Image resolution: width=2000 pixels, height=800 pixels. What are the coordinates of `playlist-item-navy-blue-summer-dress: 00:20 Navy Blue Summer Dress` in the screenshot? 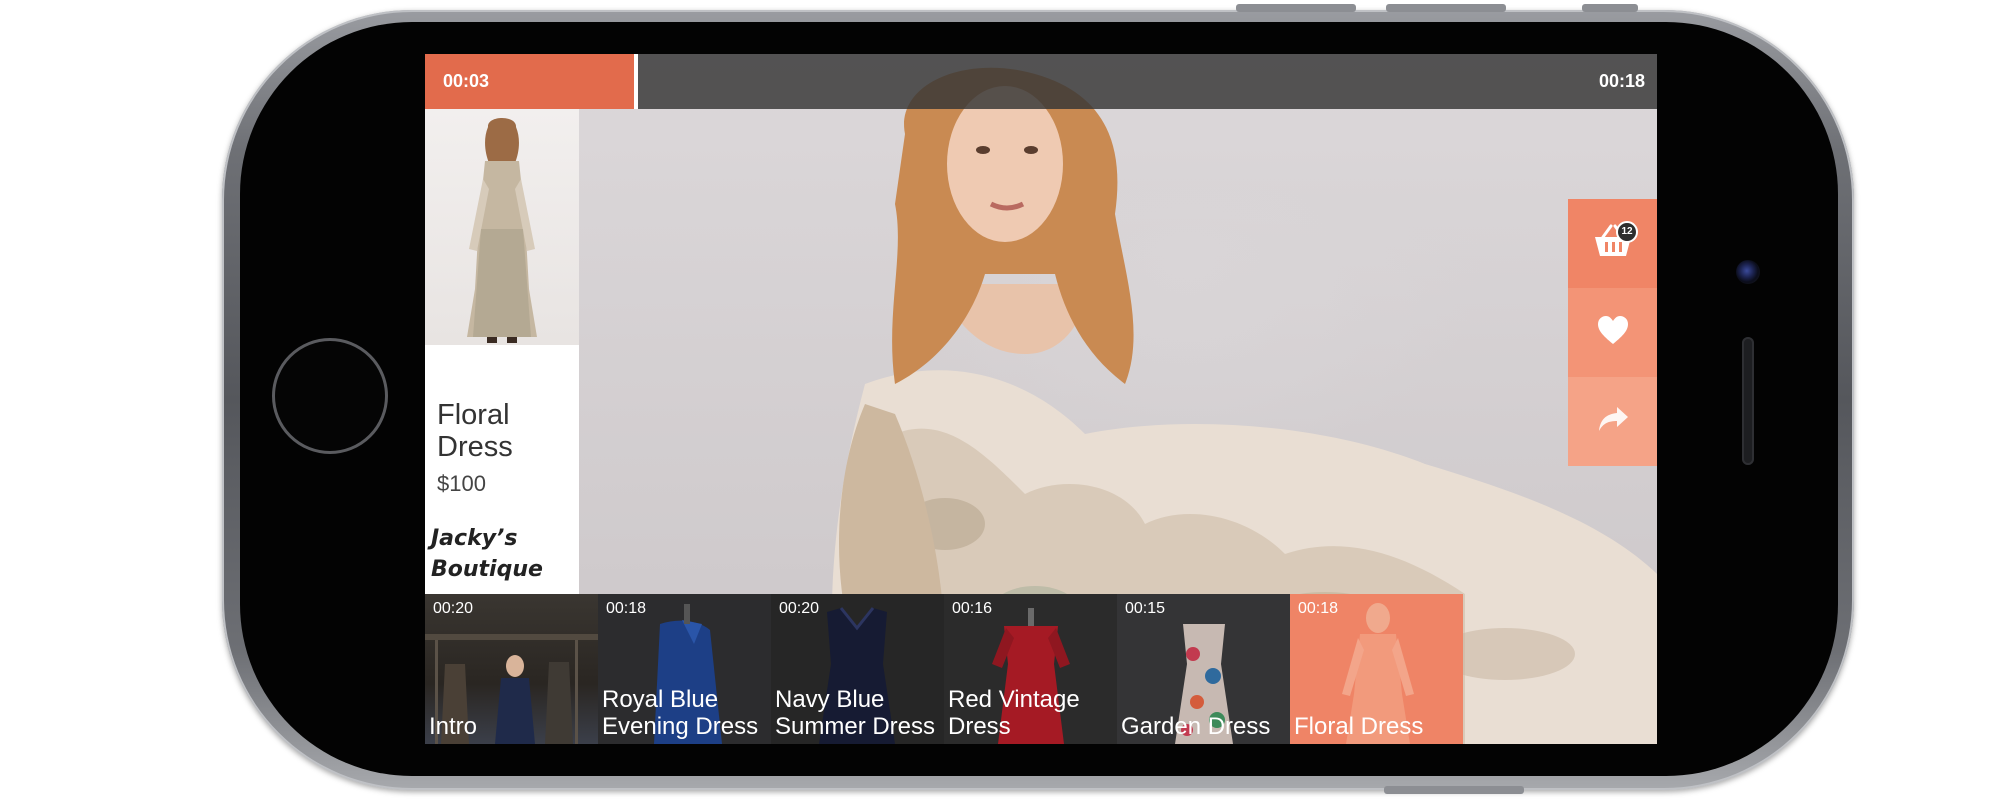 It's located at (857, 669).